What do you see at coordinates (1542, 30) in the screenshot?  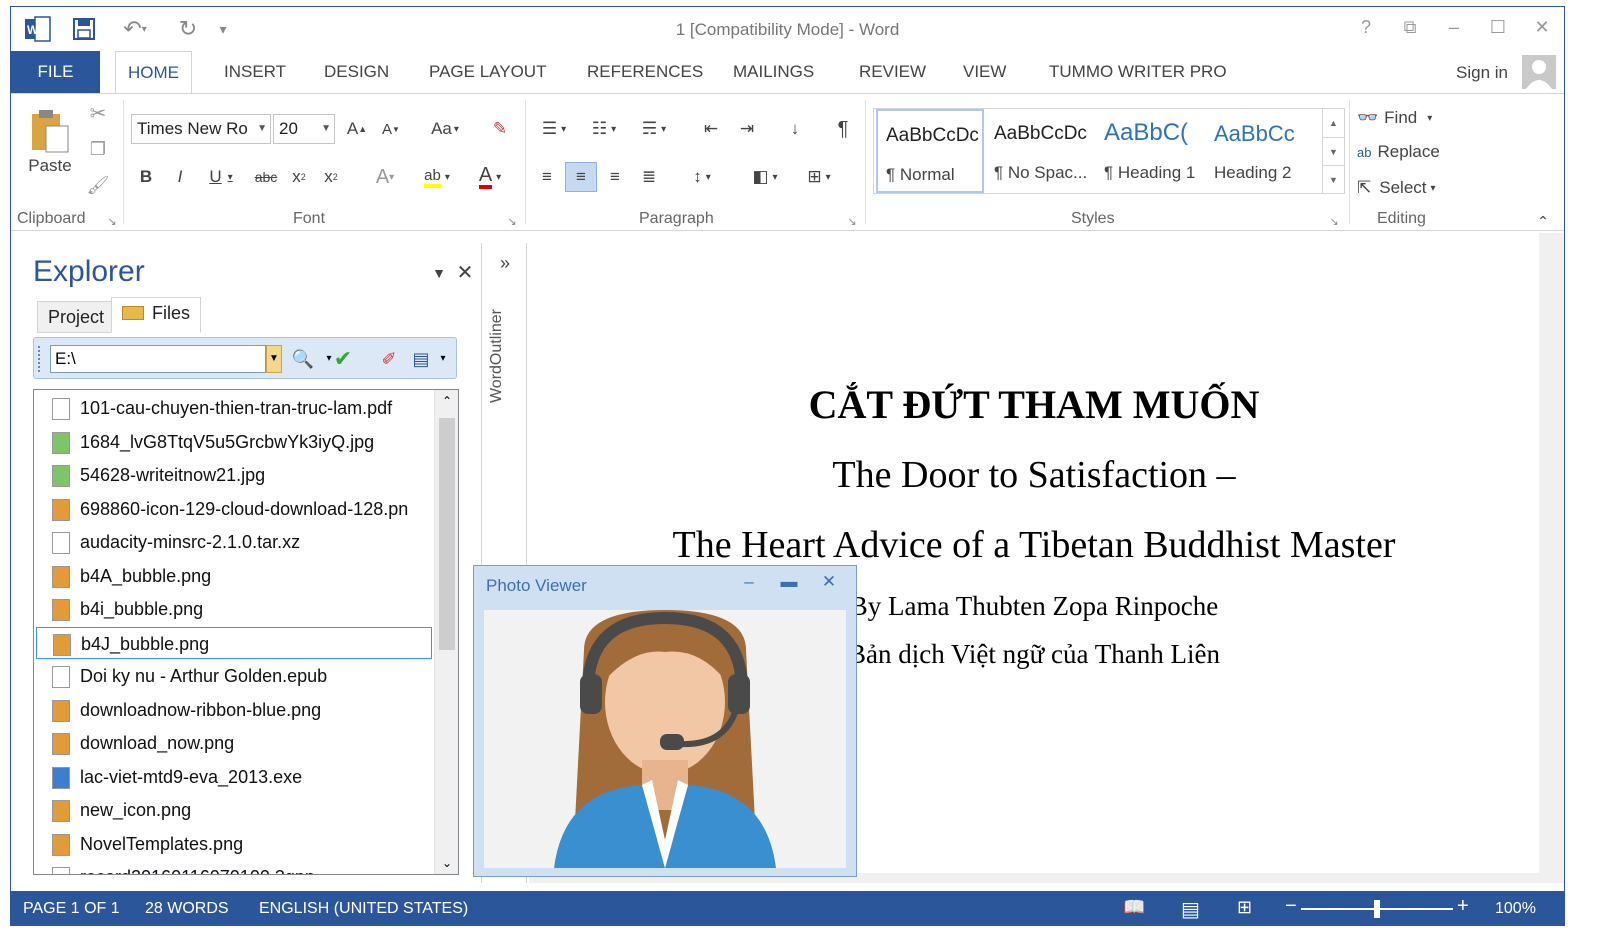 I see `close-icon: ✕` at bounding box center [1542, 30].